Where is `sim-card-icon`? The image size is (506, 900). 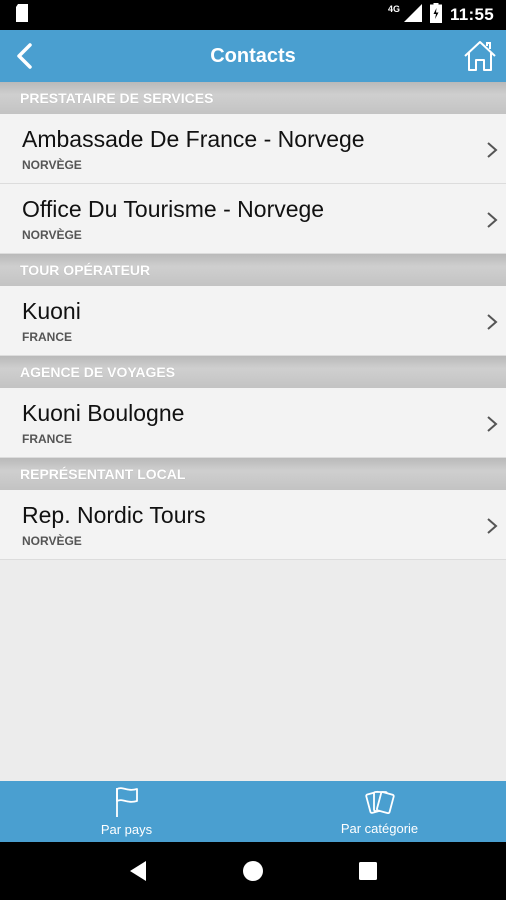 sim-card-icon is located at coordinates (22, 15).